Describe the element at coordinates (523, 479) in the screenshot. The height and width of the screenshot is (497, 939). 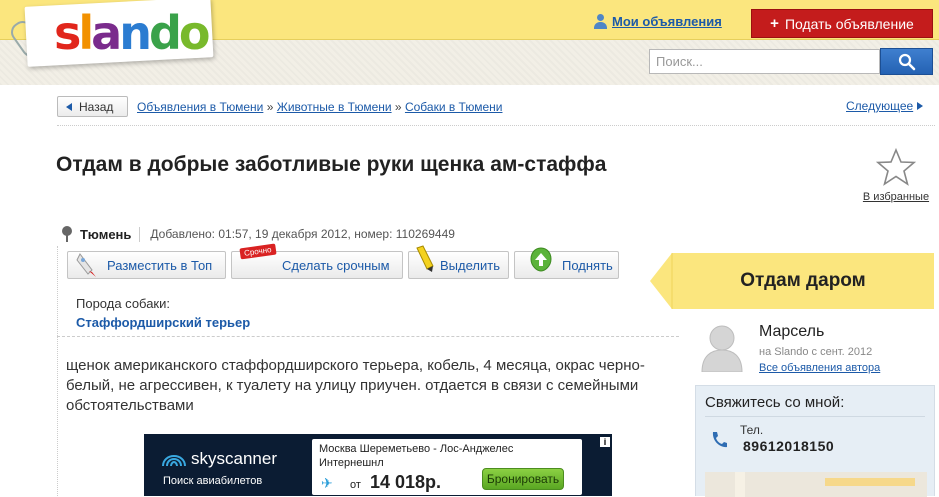
I see `book-button: Бронировать` at that location.